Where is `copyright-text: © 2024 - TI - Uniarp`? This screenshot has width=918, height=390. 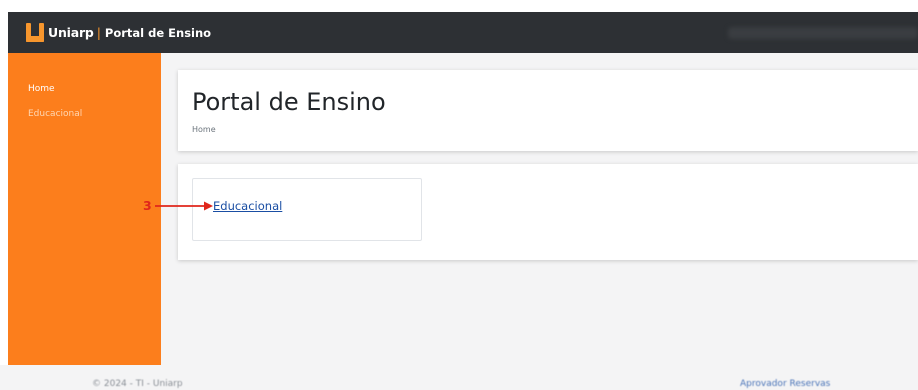
copyright-text: © 2024 - TI - Uniarp is located at coordinates (137, 384).